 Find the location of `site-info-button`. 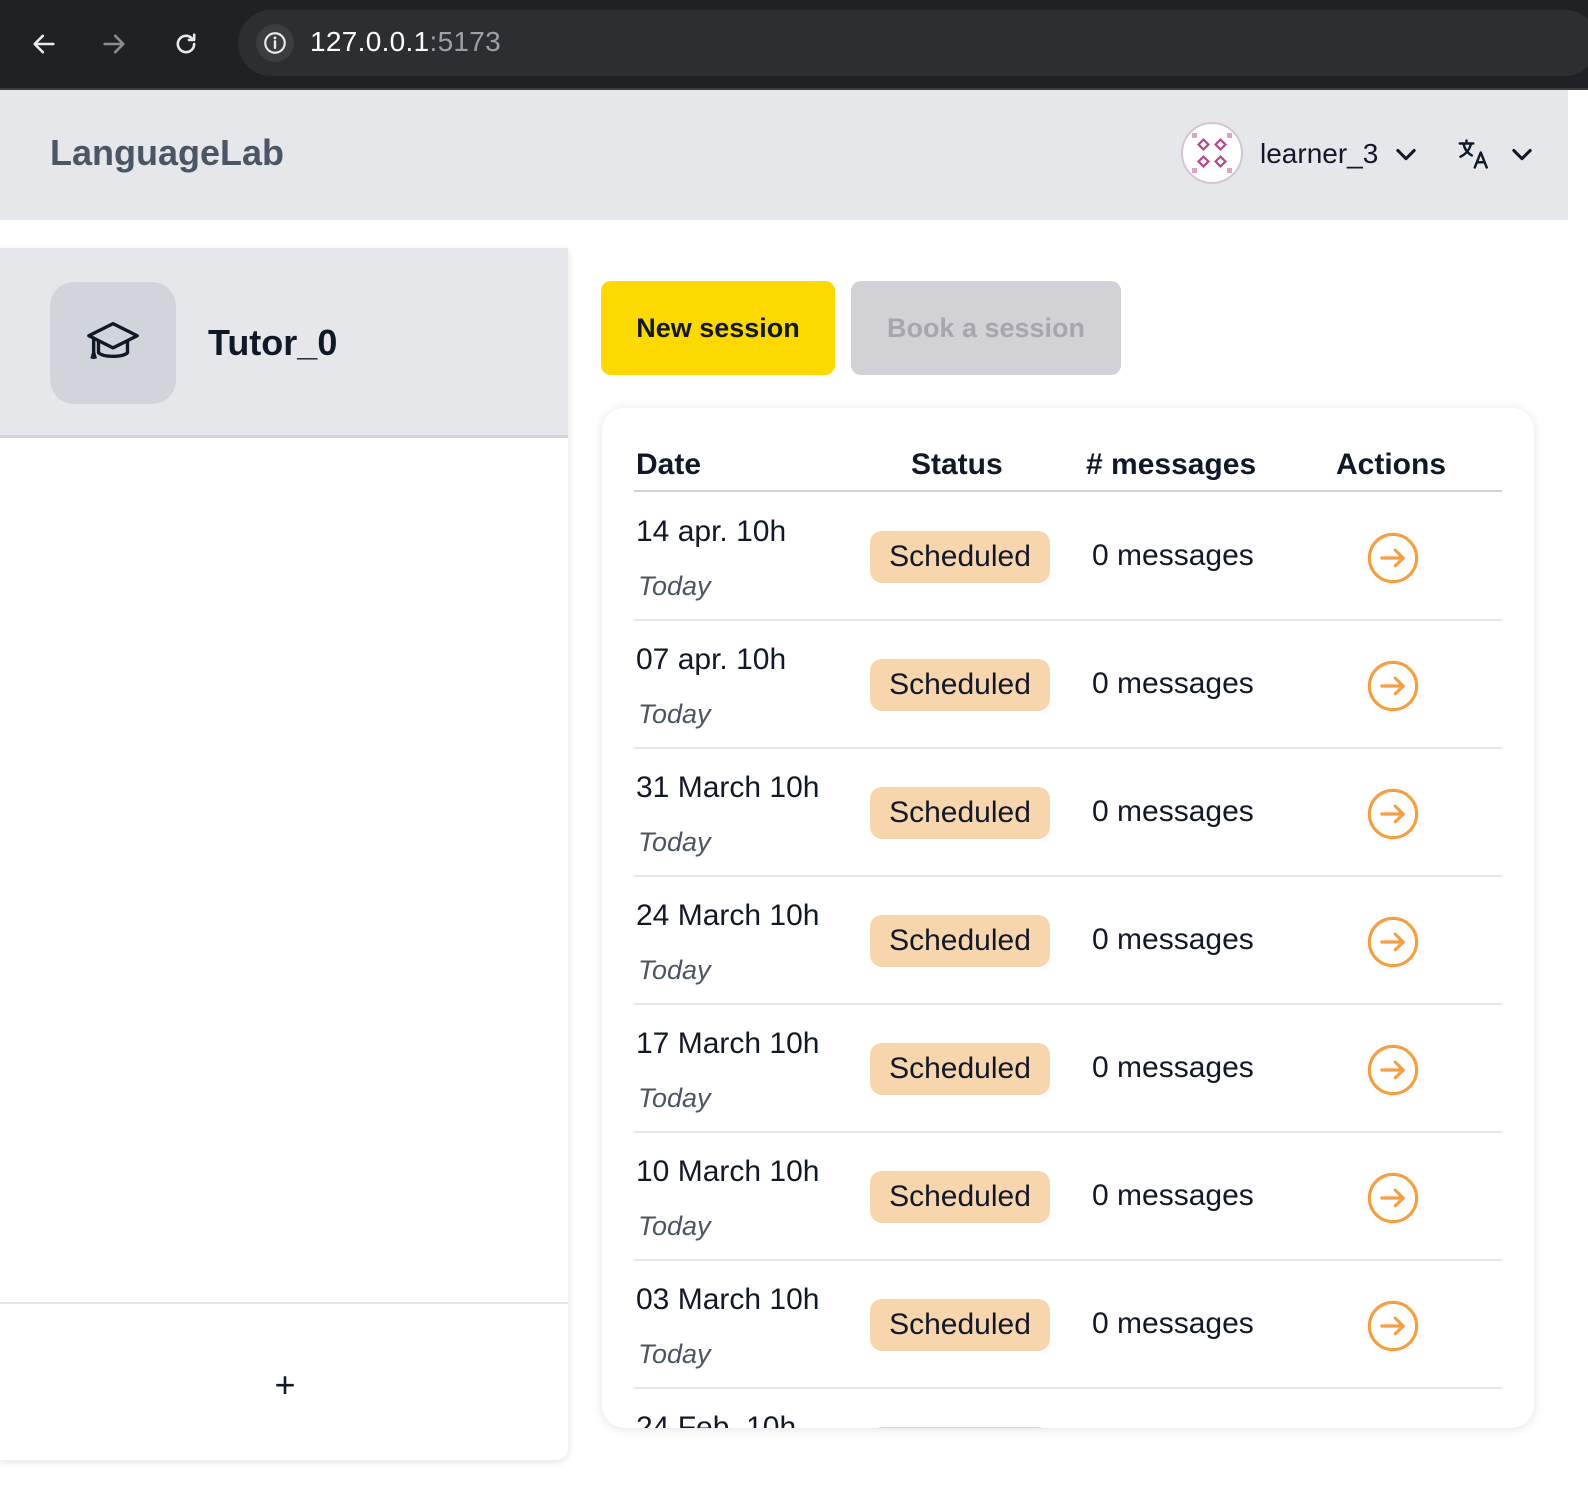

site-info-button is located at coordinates (275, 43).